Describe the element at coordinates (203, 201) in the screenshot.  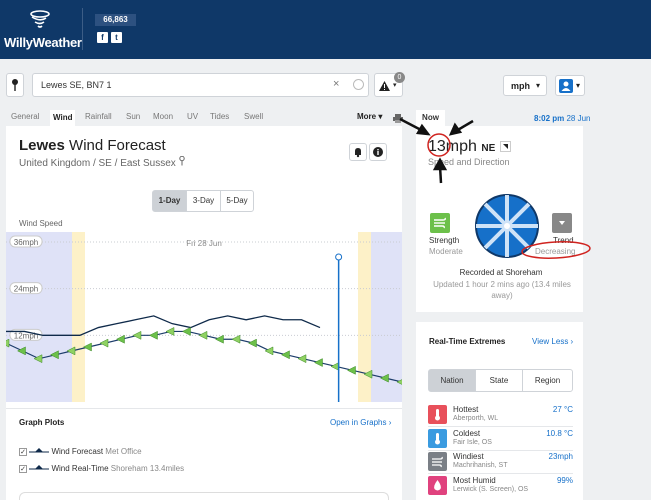
I see `range-3-day: 3-Day` at that location.